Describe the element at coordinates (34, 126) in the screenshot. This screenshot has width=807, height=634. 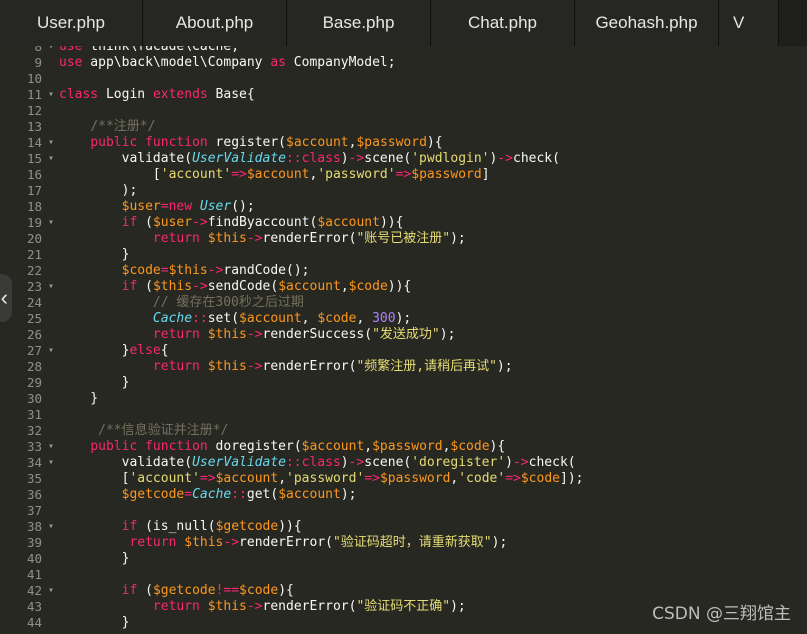
I see `line-number: 13` at that location.